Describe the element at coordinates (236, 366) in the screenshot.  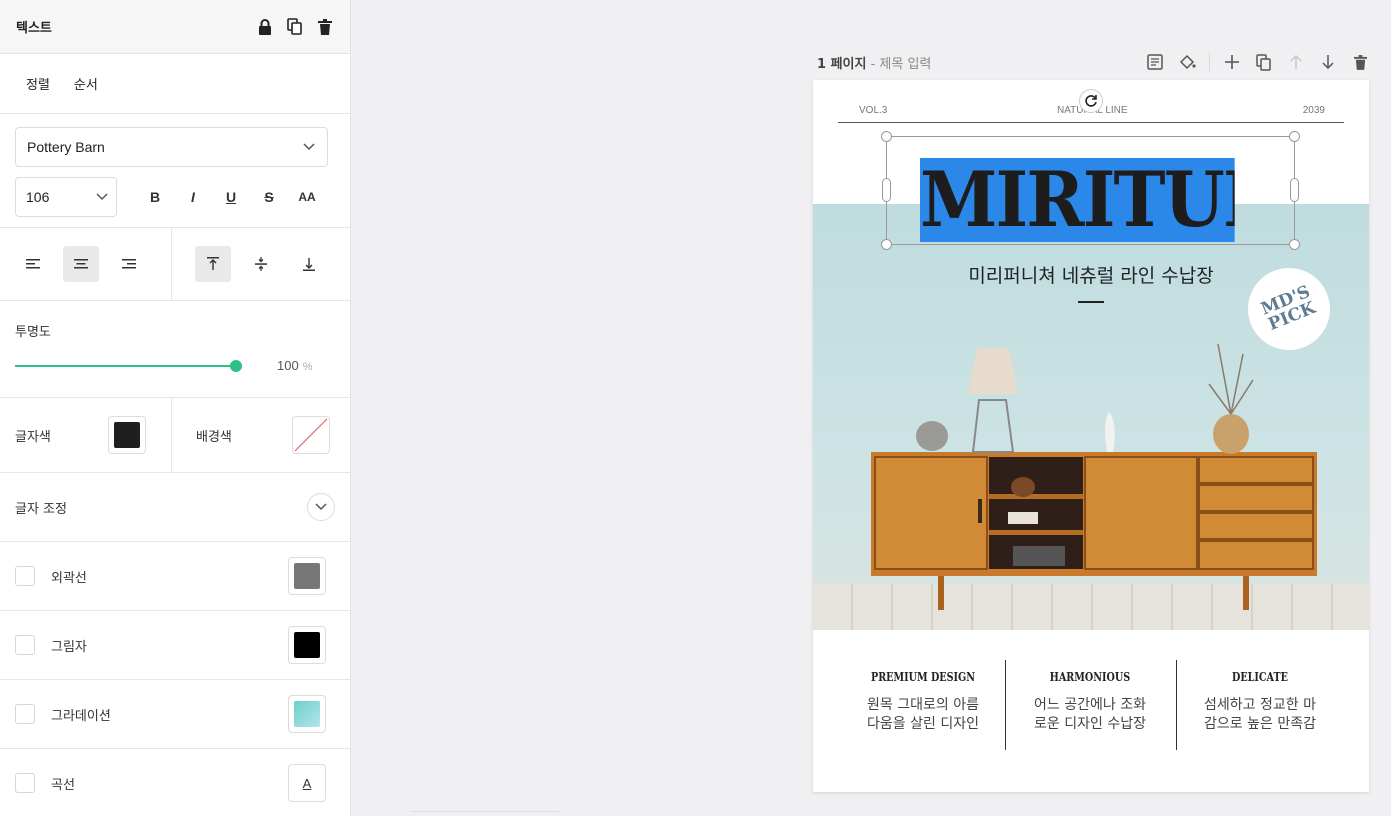
I see `opacity-slider-handle` at that location.